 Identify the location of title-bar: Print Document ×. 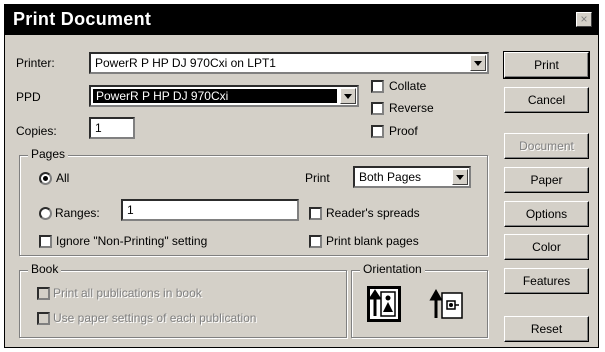
(301, 20).